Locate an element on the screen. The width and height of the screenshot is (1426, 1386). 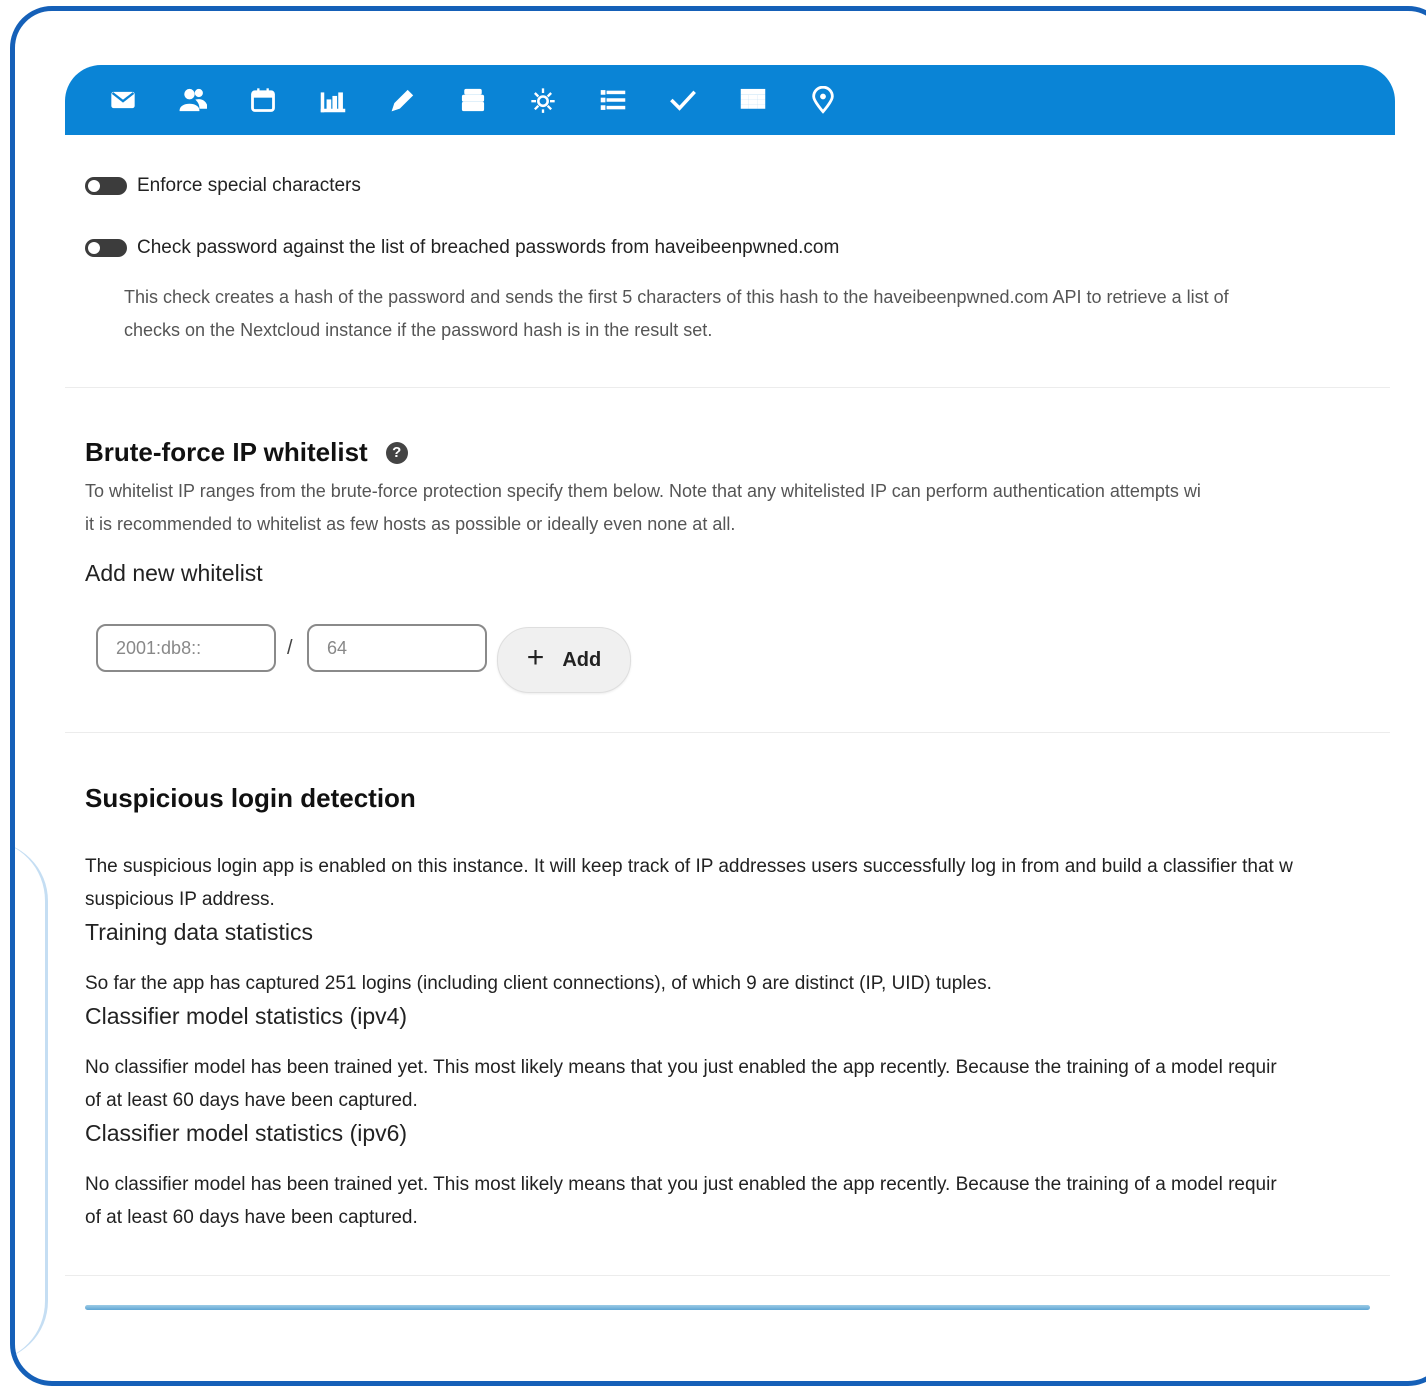
location-pin-icon is located at coordinates (844, 100).